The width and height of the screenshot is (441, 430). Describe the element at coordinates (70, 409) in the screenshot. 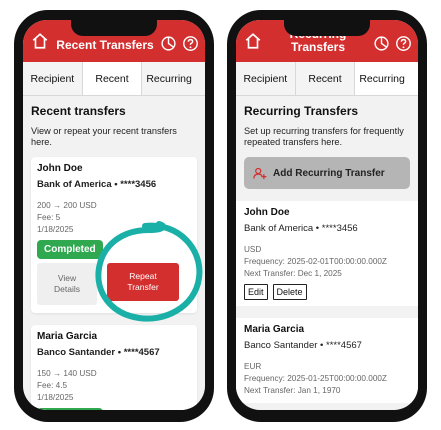

I see `status-badge-partial` at that location.